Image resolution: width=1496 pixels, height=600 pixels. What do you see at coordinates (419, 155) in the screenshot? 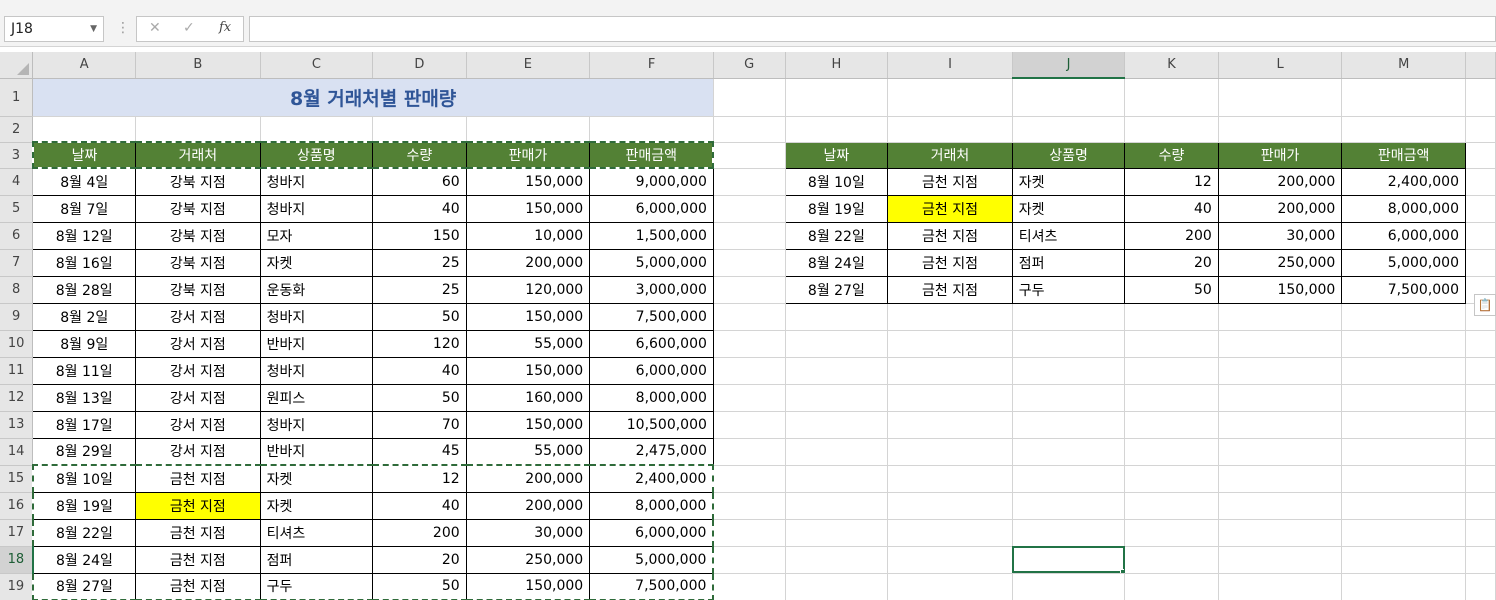
I see `main-header-cell: 수량` at bounding box center [419, 155].